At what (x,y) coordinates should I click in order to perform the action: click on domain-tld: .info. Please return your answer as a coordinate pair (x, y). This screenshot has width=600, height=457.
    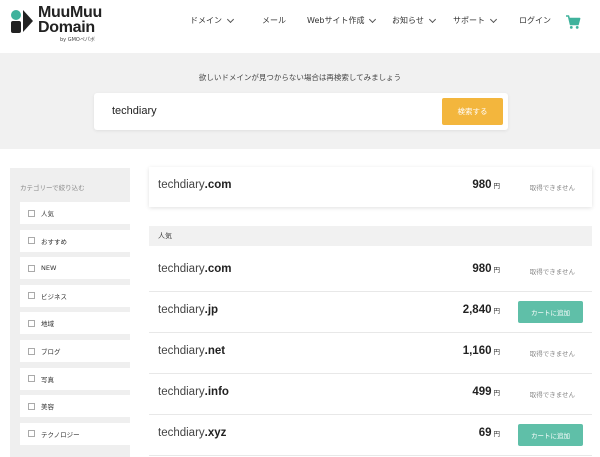
    Looking at the image, I should click on (216, 392).